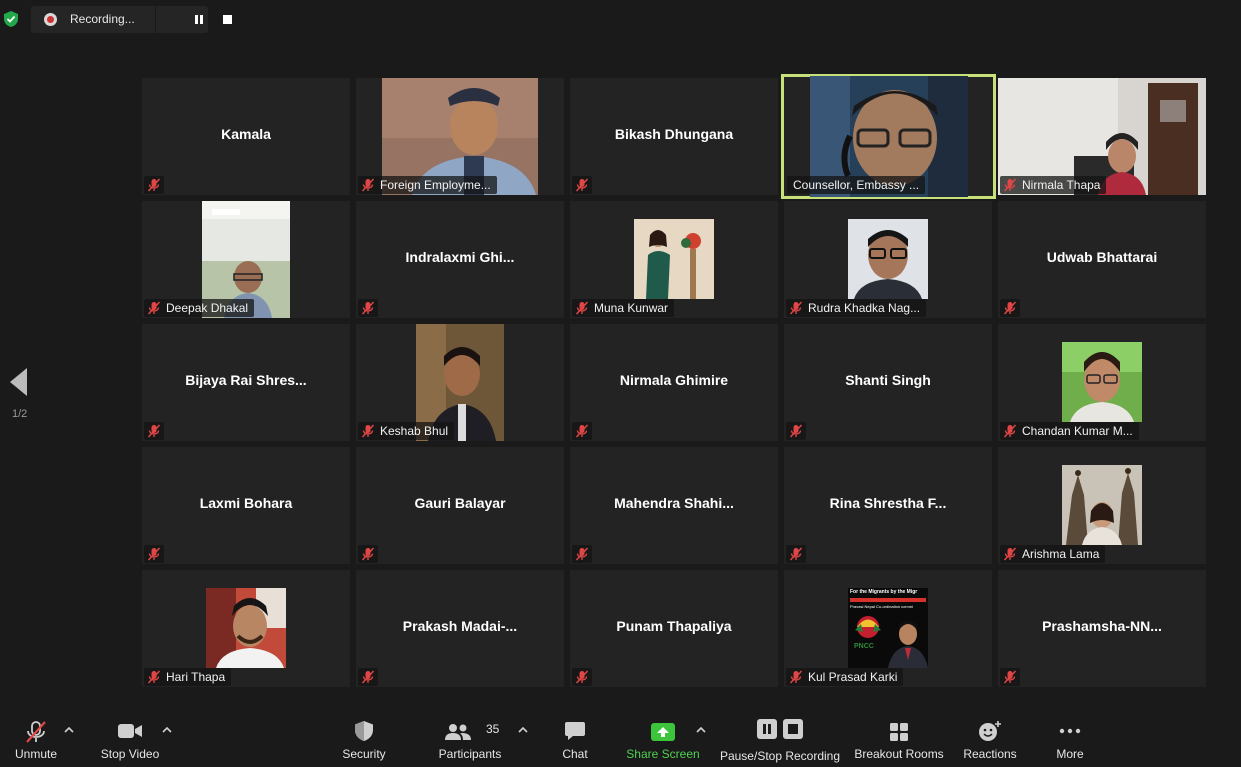  Describe the element at coordinates (364, 754) in the screenshot. I see `security-label: Security` at that location.